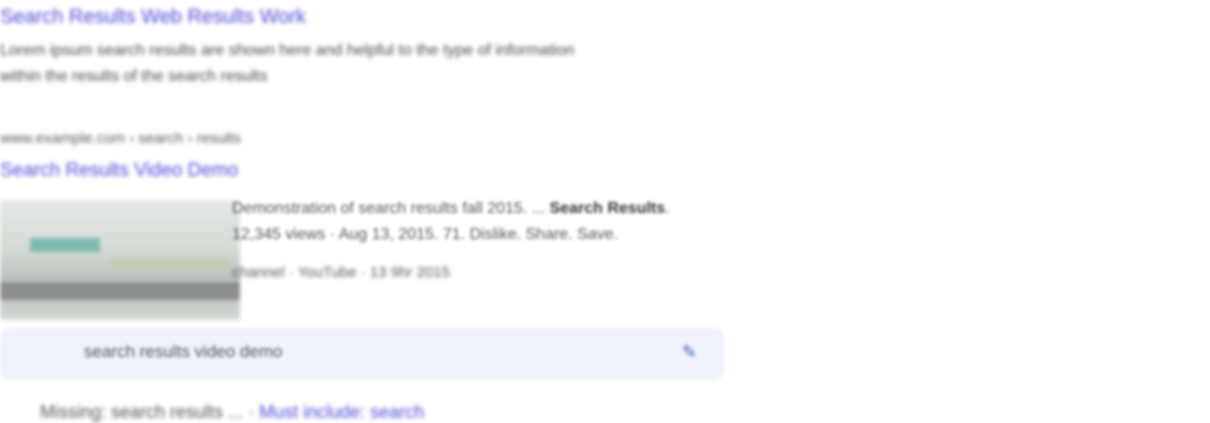  Describe the element at coordinates (120, 260) in the screenshot. I see `video-thumbnail` at that location.